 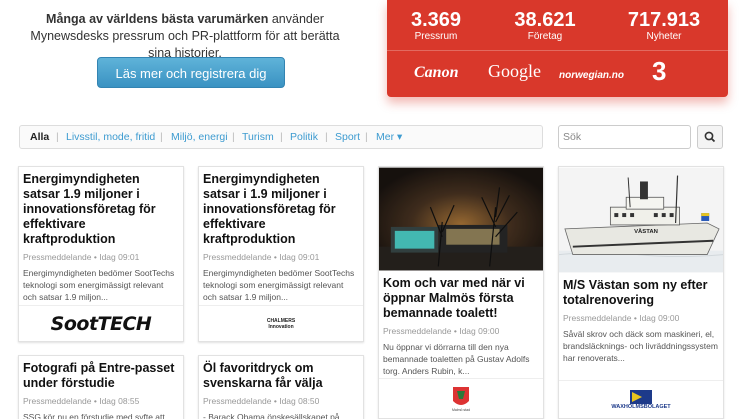 I want to click on card-logo-area: CHALMERS Innovation, so click(x=281, y=323).